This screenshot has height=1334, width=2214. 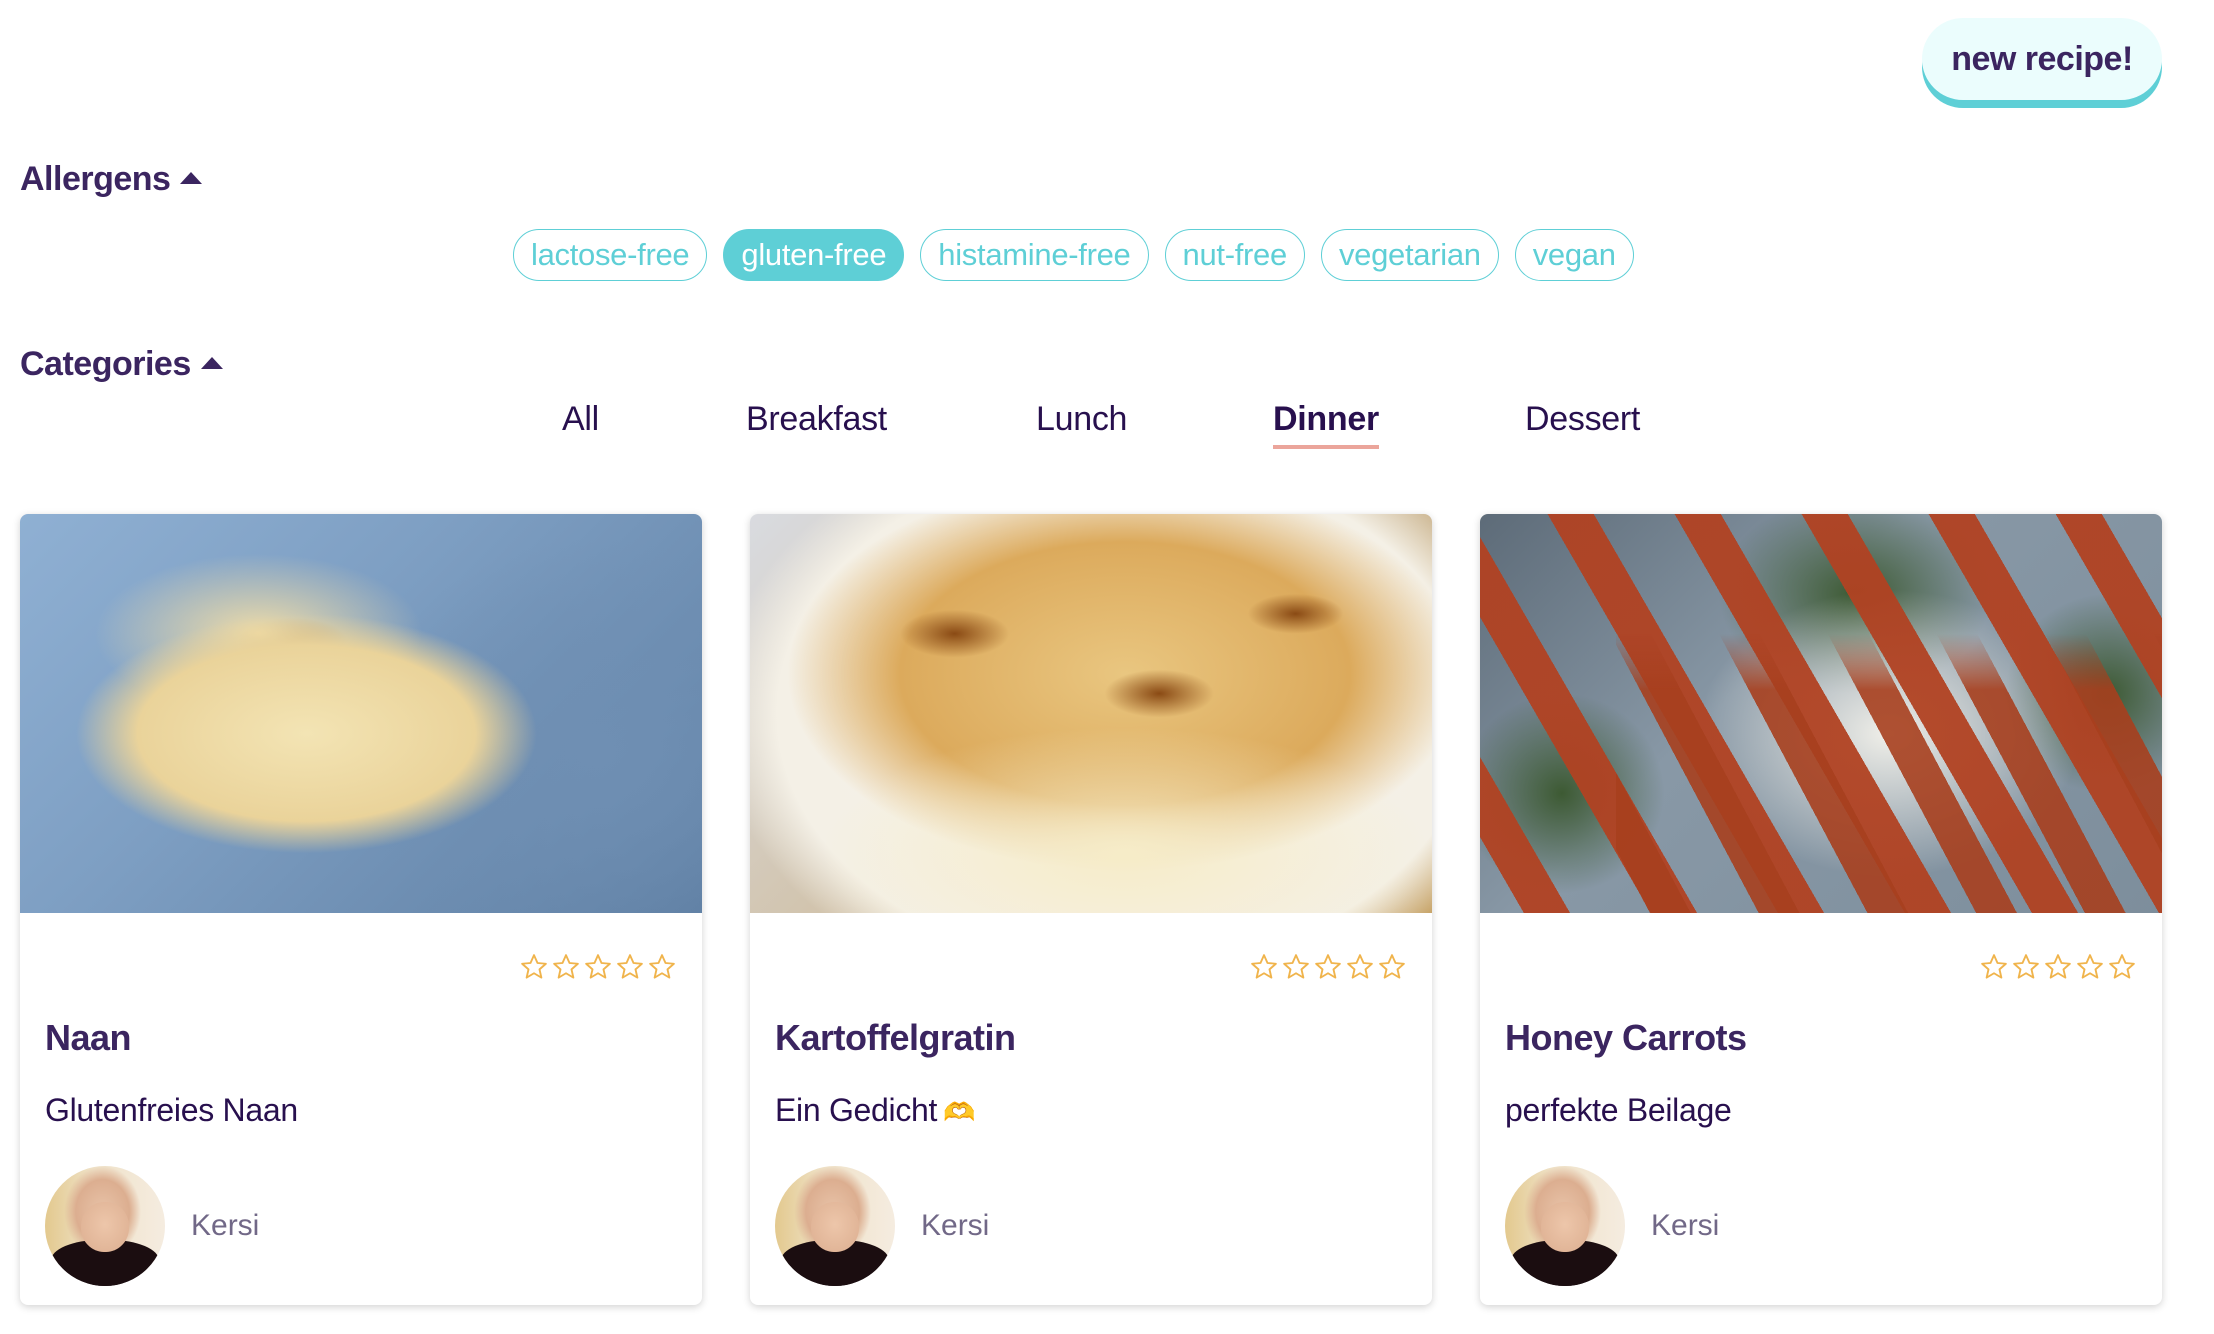 I want to click on recipe-subtitle-text: perfekte Beilage, so click(x=1618, y=1110).